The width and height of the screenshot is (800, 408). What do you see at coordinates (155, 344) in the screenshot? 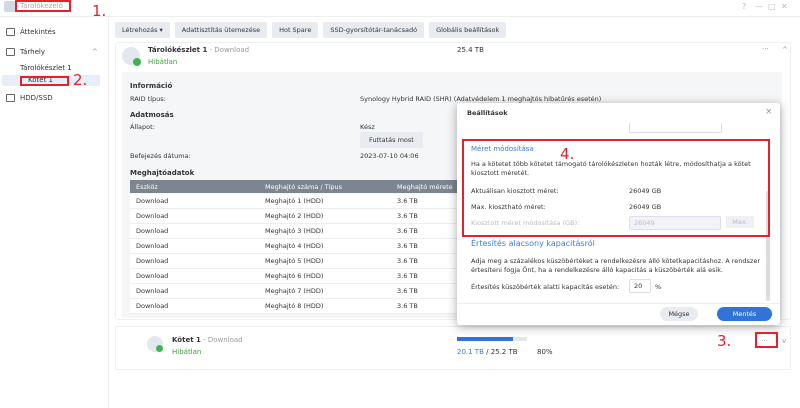
I see `volume-icon` at bounding box center [155, 344].